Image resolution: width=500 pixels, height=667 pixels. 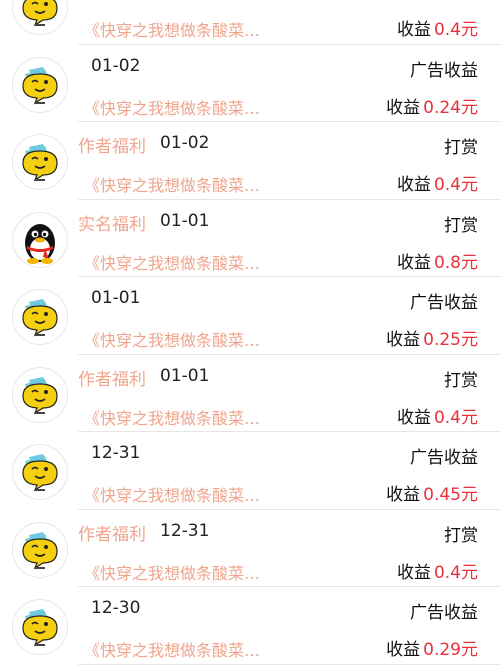 What do you see at coordinates (112, 224) in the screenshot?
I see `bonus-tag: 实名福利` at bounding box center [112, 224].